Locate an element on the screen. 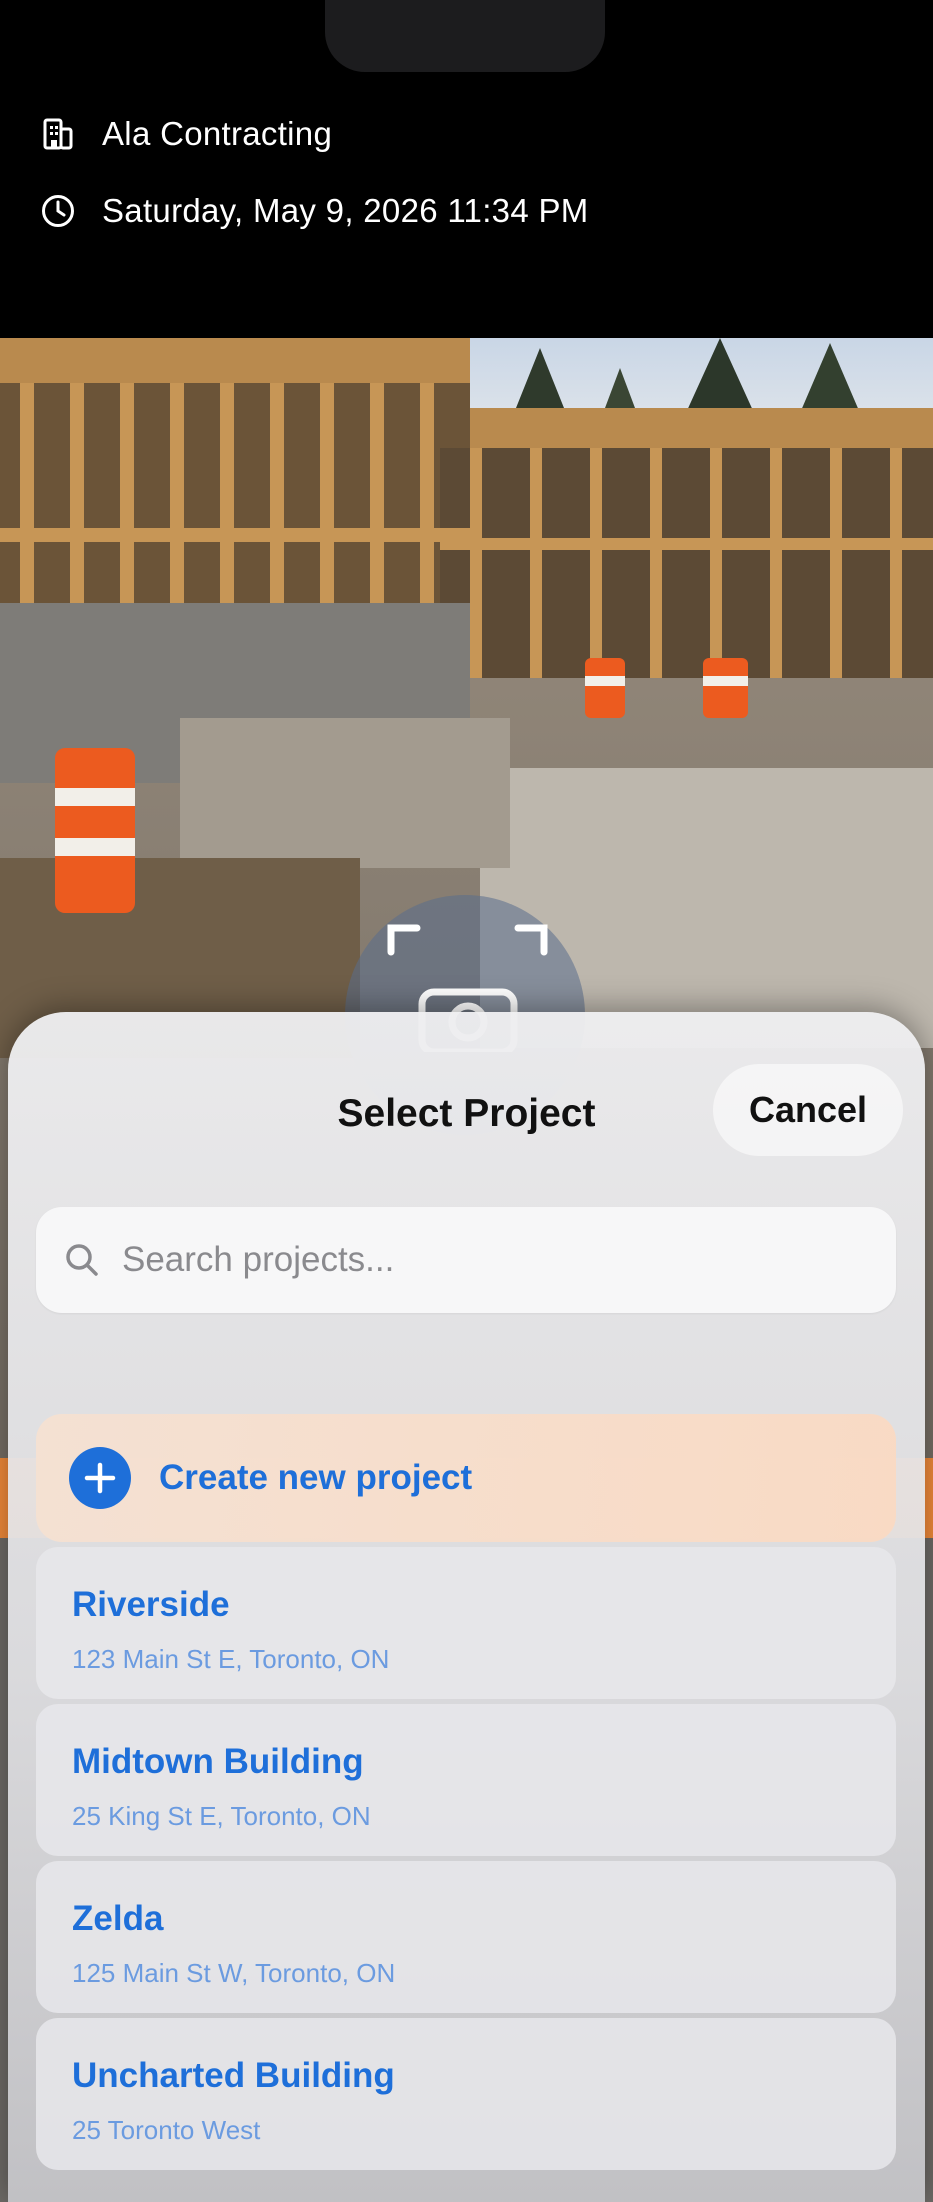 The image size is (933, 2202). project-address: 123 Main St E, Toronto, ON is located at coordinates (231, 1659).